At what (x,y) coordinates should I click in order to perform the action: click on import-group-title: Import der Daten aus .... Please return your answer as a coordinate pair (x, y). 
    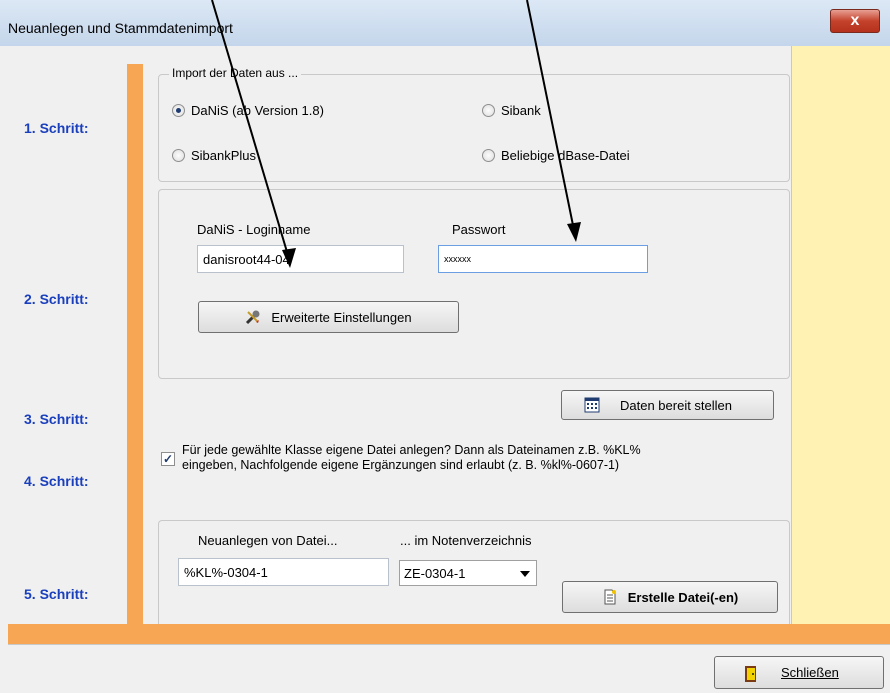
    Looking at the image, I should click on (235, 73).